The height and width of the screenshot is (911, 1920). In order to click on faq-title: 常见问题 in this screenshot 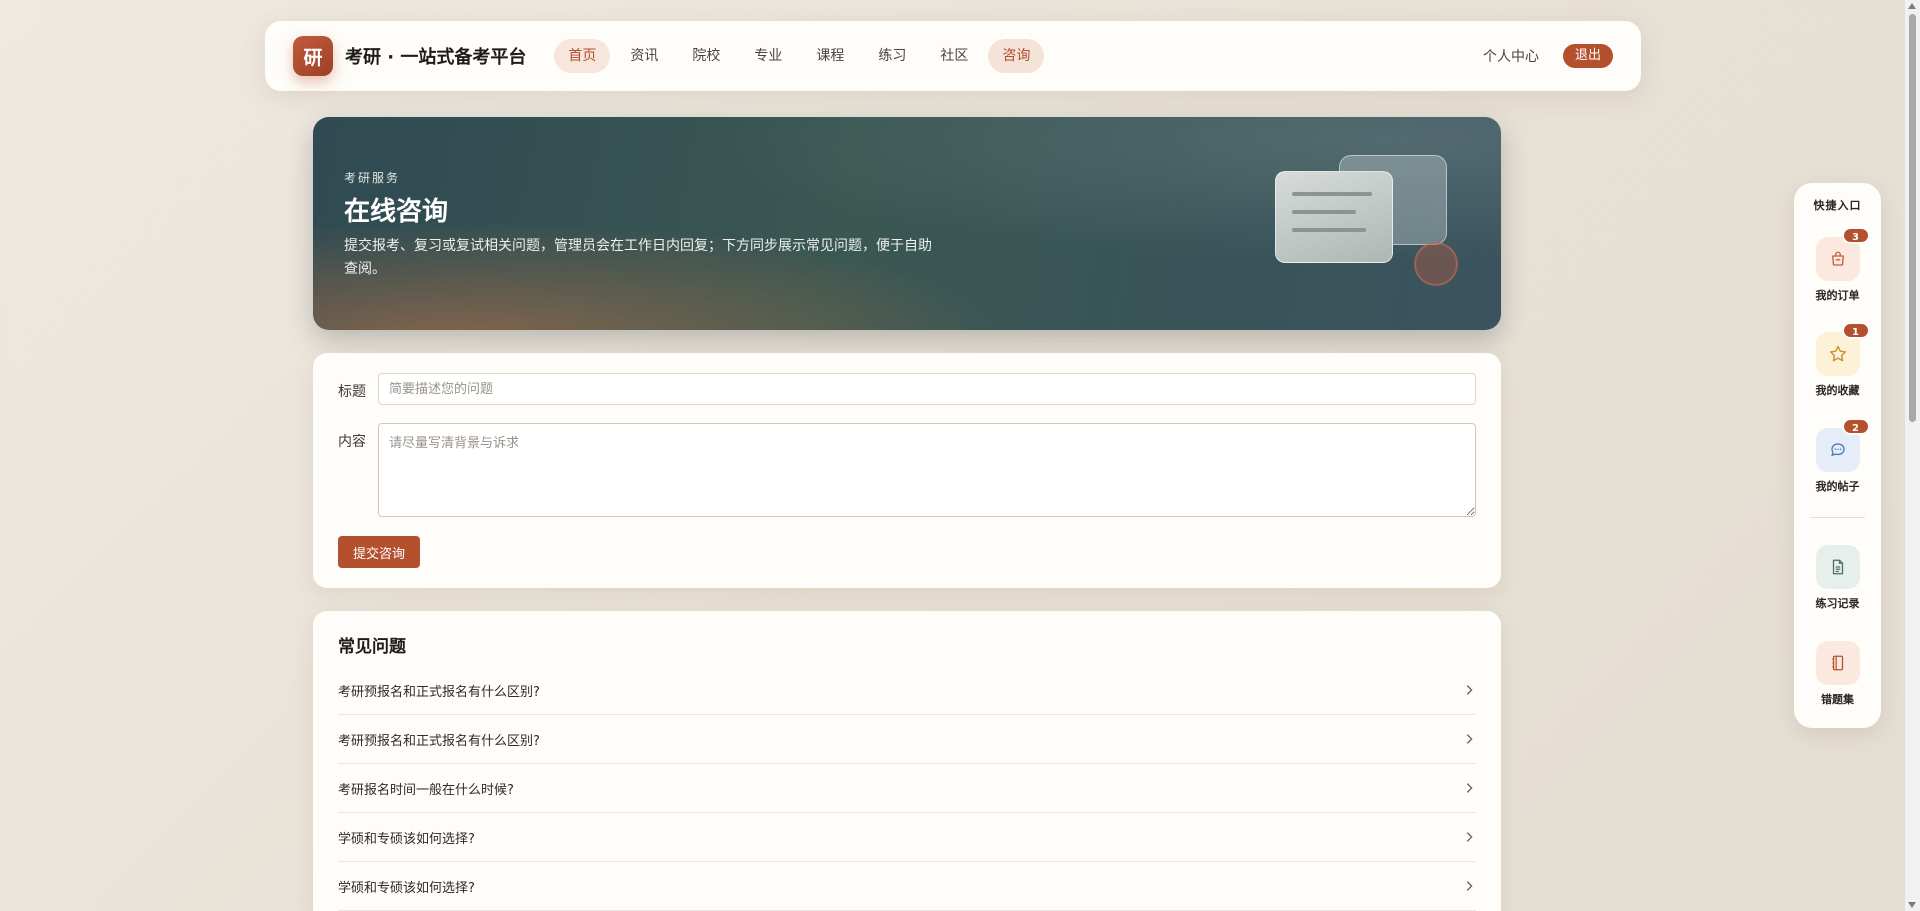, I will do `click(372, 647)`.